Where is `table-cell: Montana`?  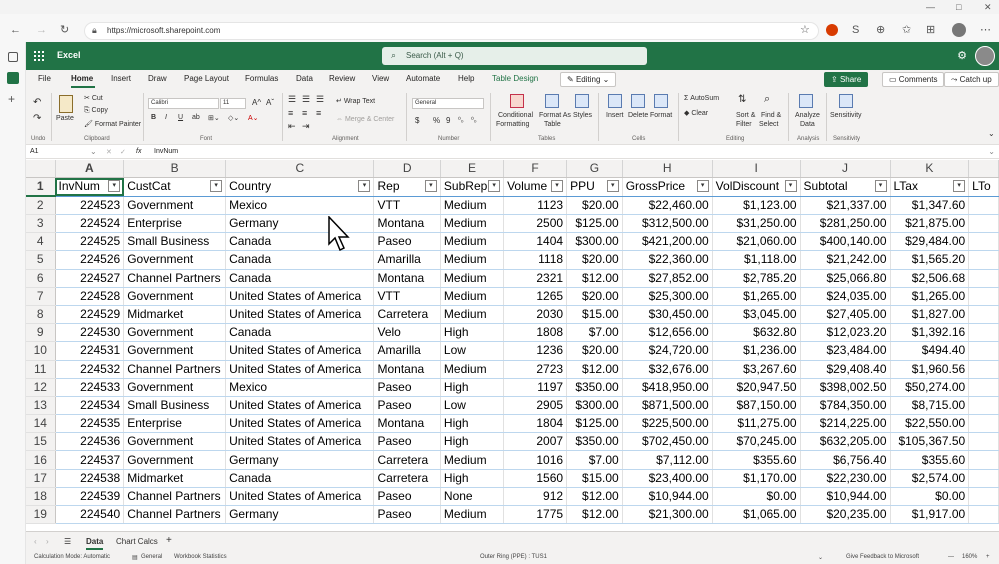 table-cell: Montana is located at coordinates (407, 224).